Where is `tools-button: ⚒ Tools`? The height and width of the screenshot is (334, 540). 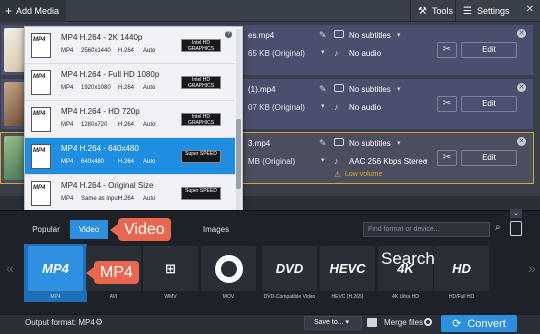
tools-button: ⚒ Tools is located at coordinates (435, 11).